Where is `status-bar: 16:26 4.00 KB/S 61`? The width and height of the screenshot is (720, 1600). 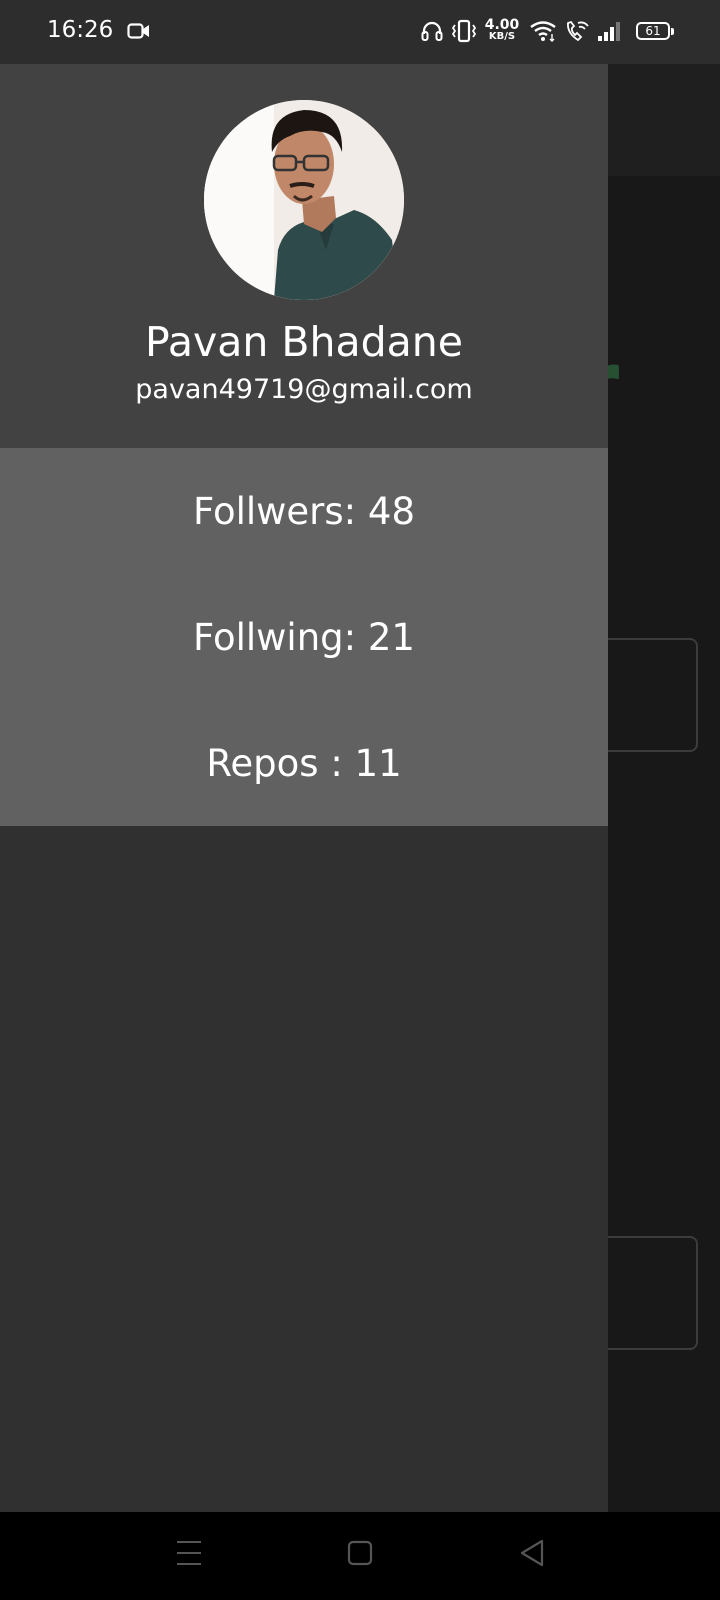 status-bar: 16:26 4.00 KB/S 61 is located at coordinates (360, 32).